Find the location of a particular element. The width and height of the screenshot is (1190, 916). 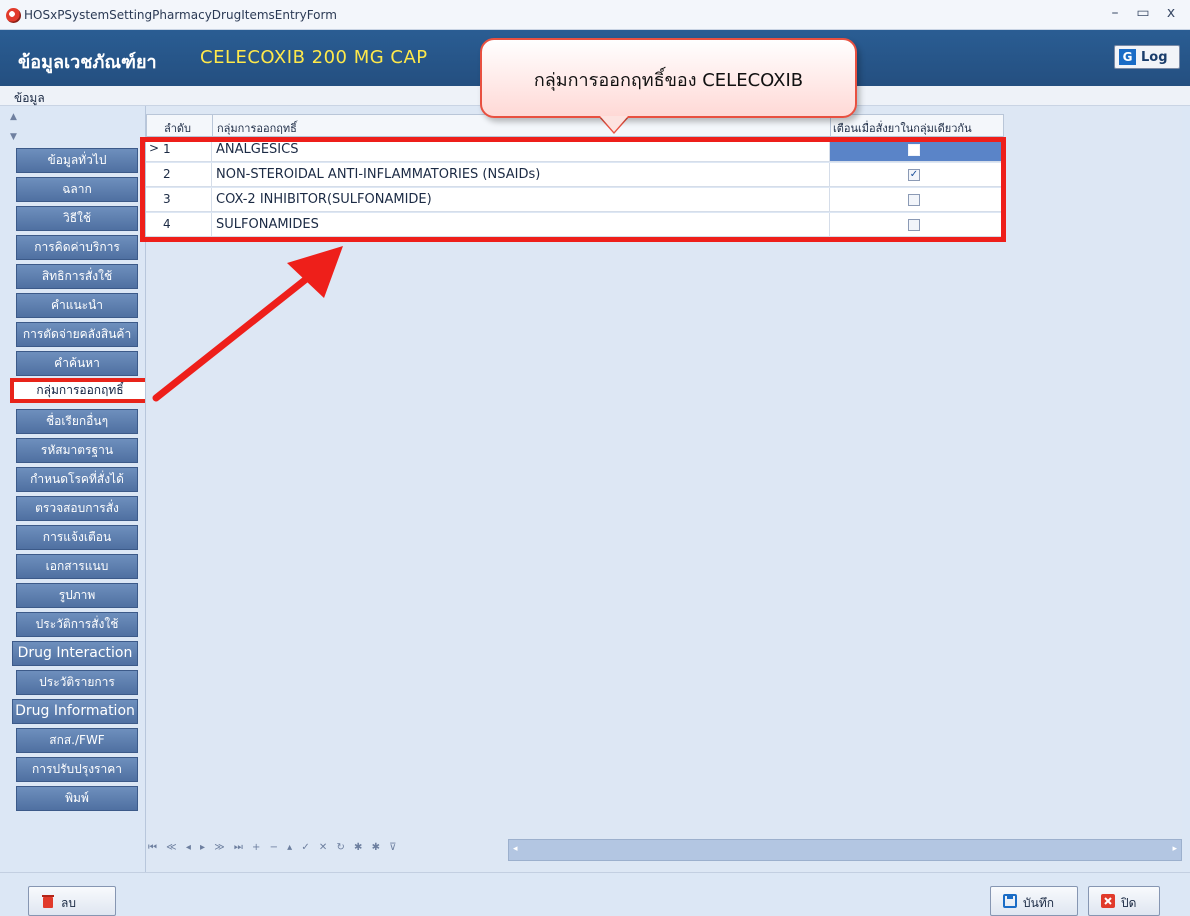

sidebar-item-22: พิมพ์ is located at coordinates (77, 798).